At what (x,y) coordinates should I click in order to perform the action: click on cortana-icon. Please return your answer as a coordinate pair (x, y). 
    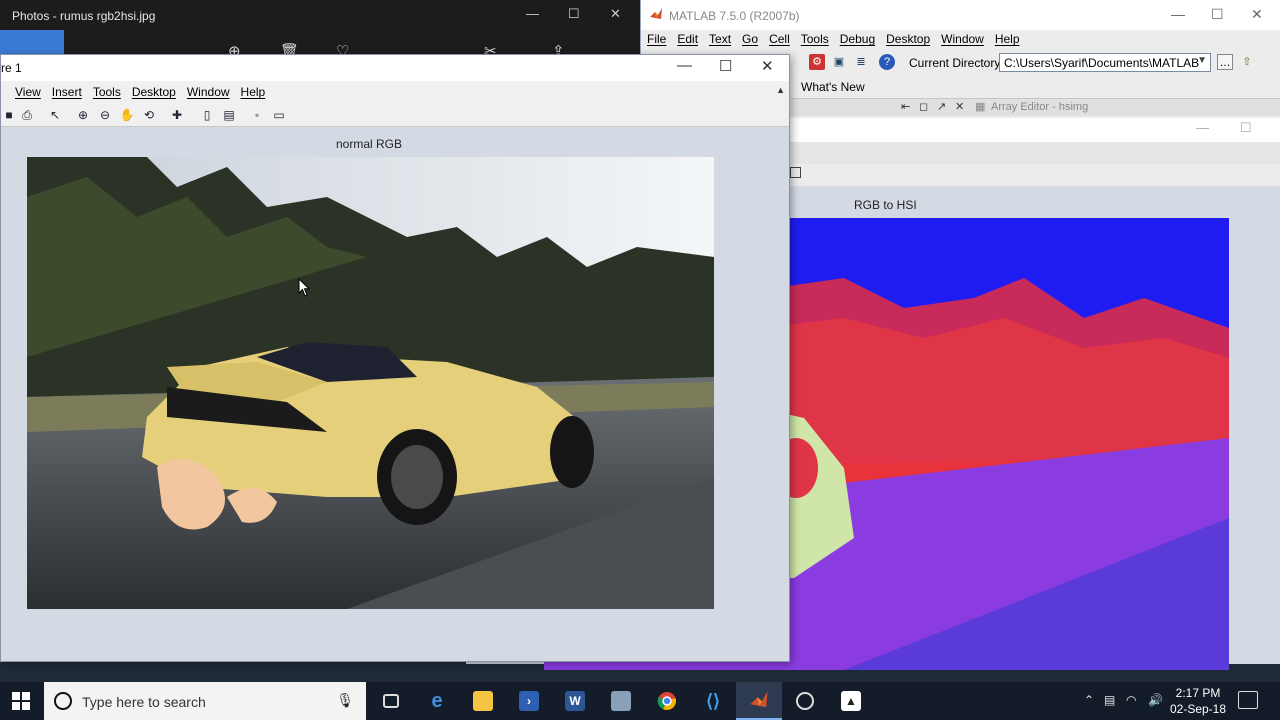
    Looking at the image, I should click on (63, 701).